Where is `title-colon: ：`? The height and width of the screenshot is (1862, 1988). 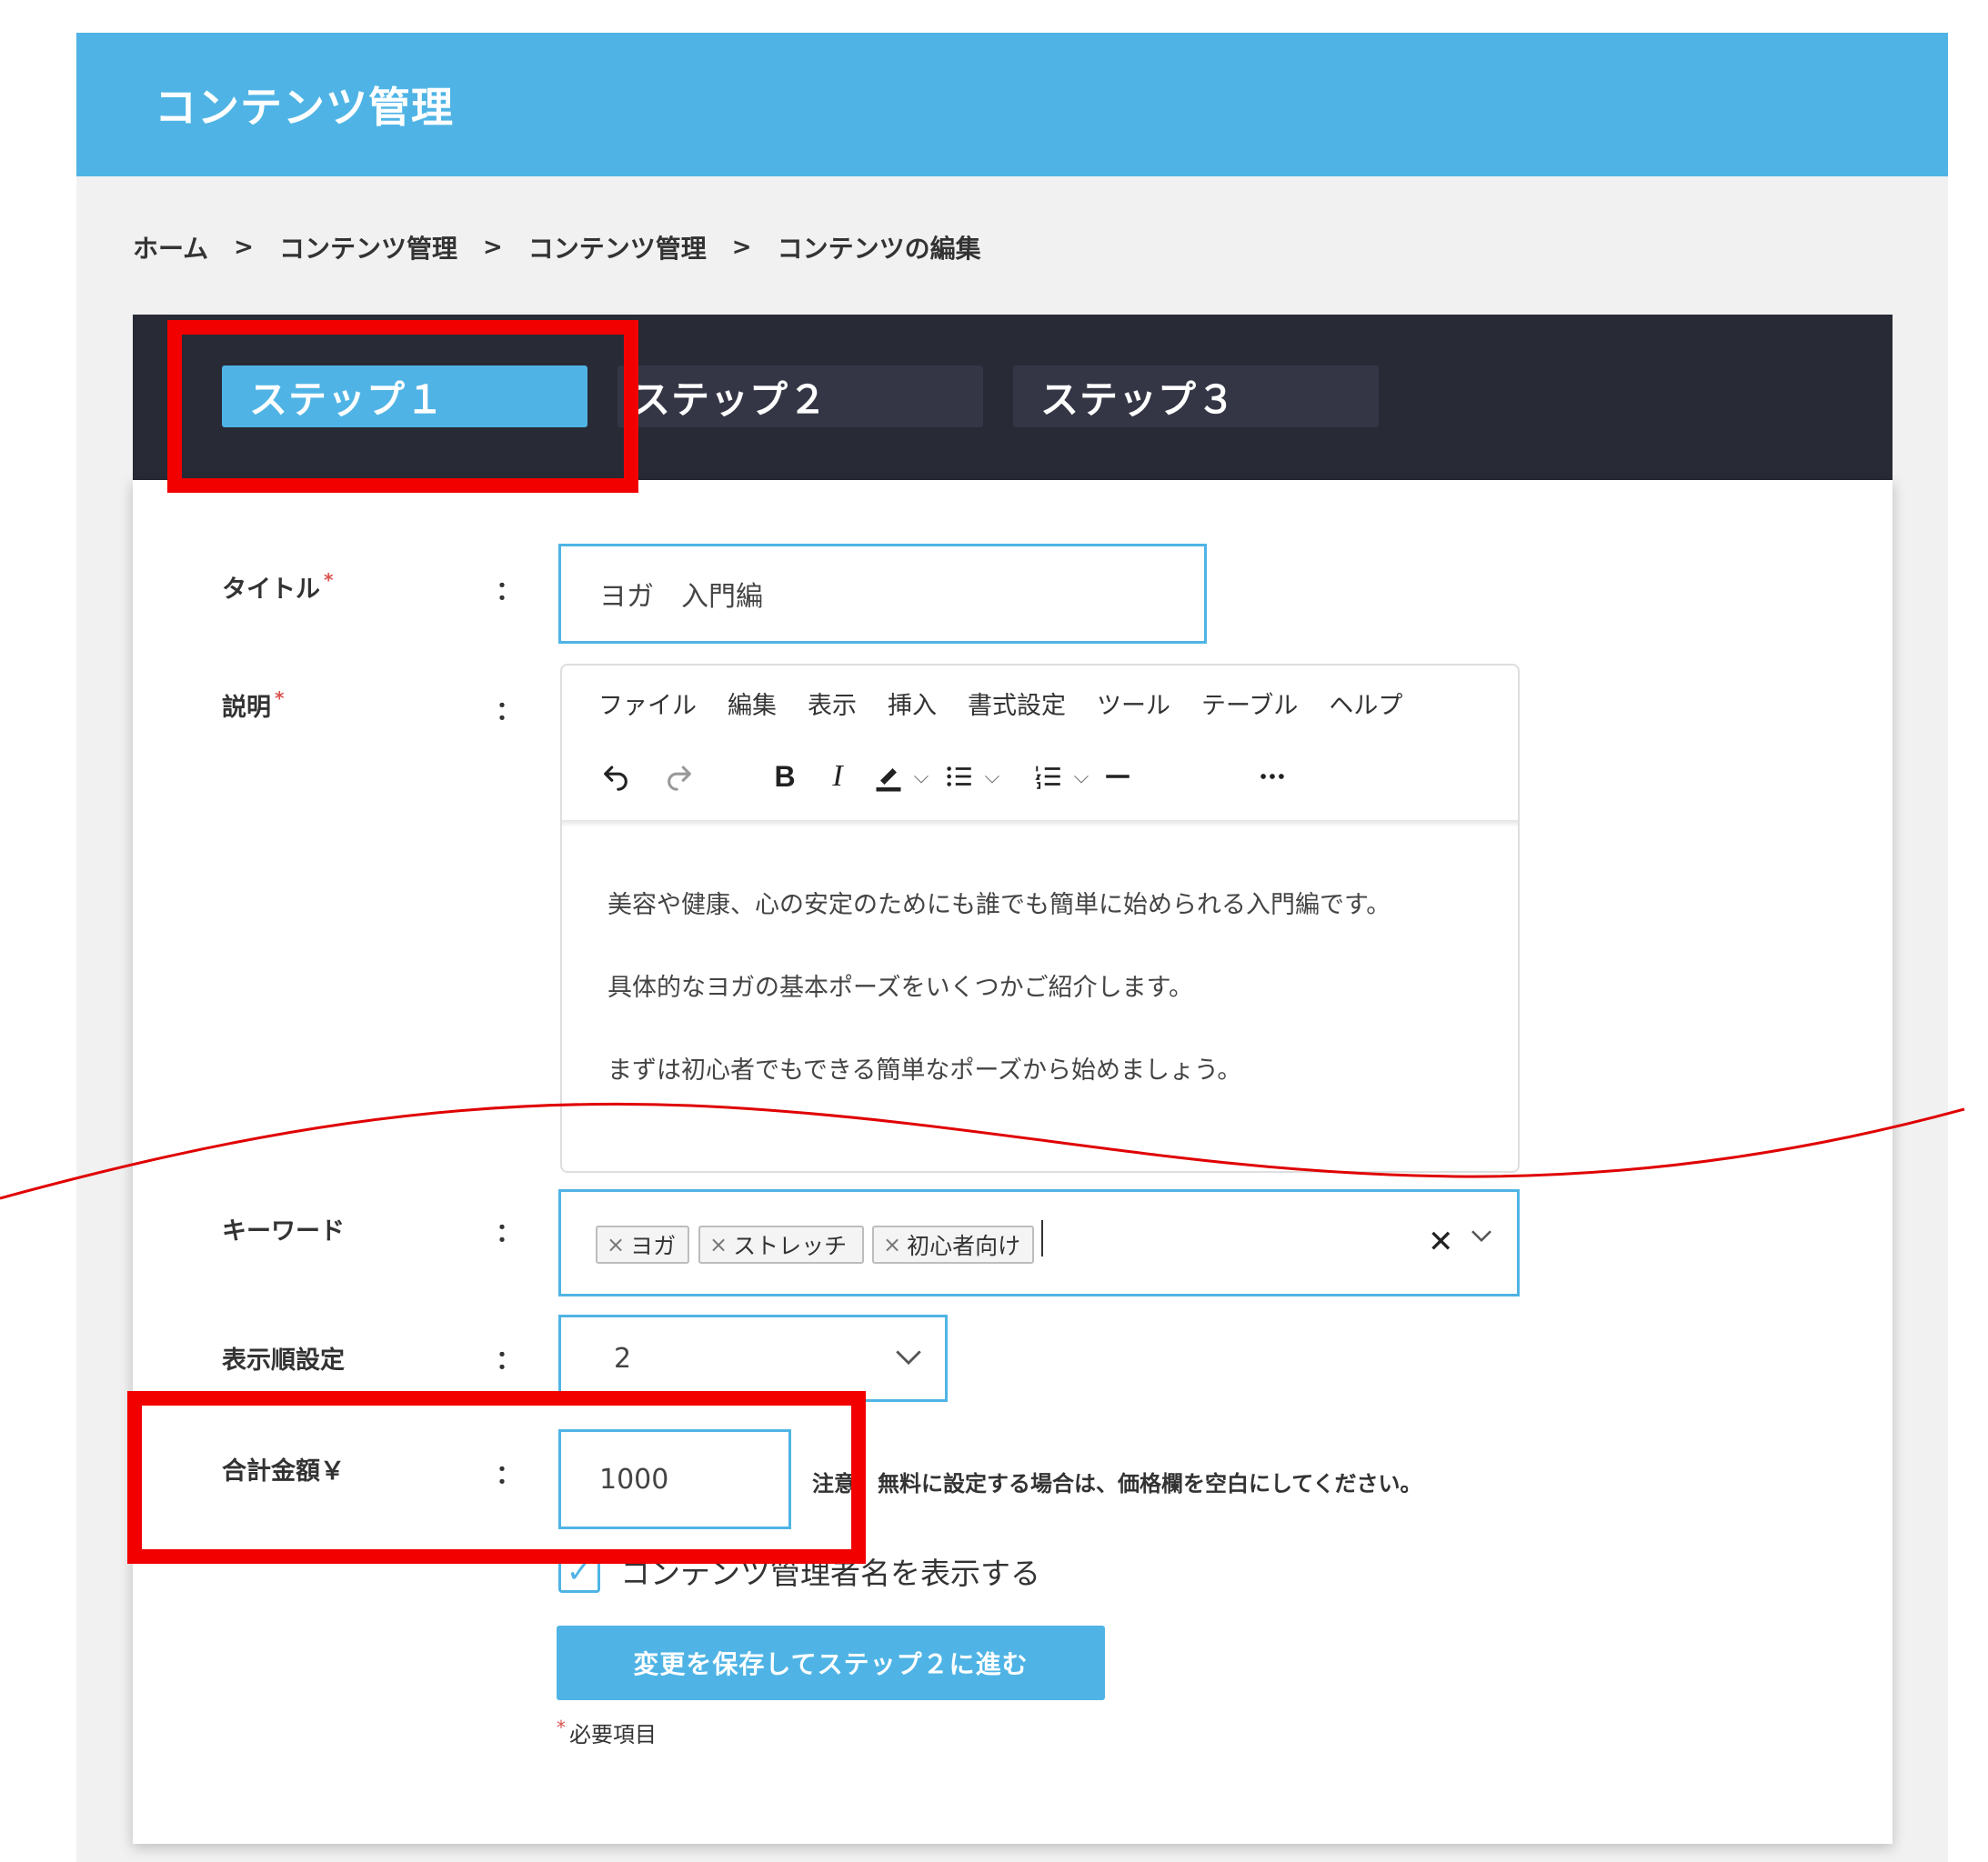
title-colon: ： is located at coordinates (509, 591).